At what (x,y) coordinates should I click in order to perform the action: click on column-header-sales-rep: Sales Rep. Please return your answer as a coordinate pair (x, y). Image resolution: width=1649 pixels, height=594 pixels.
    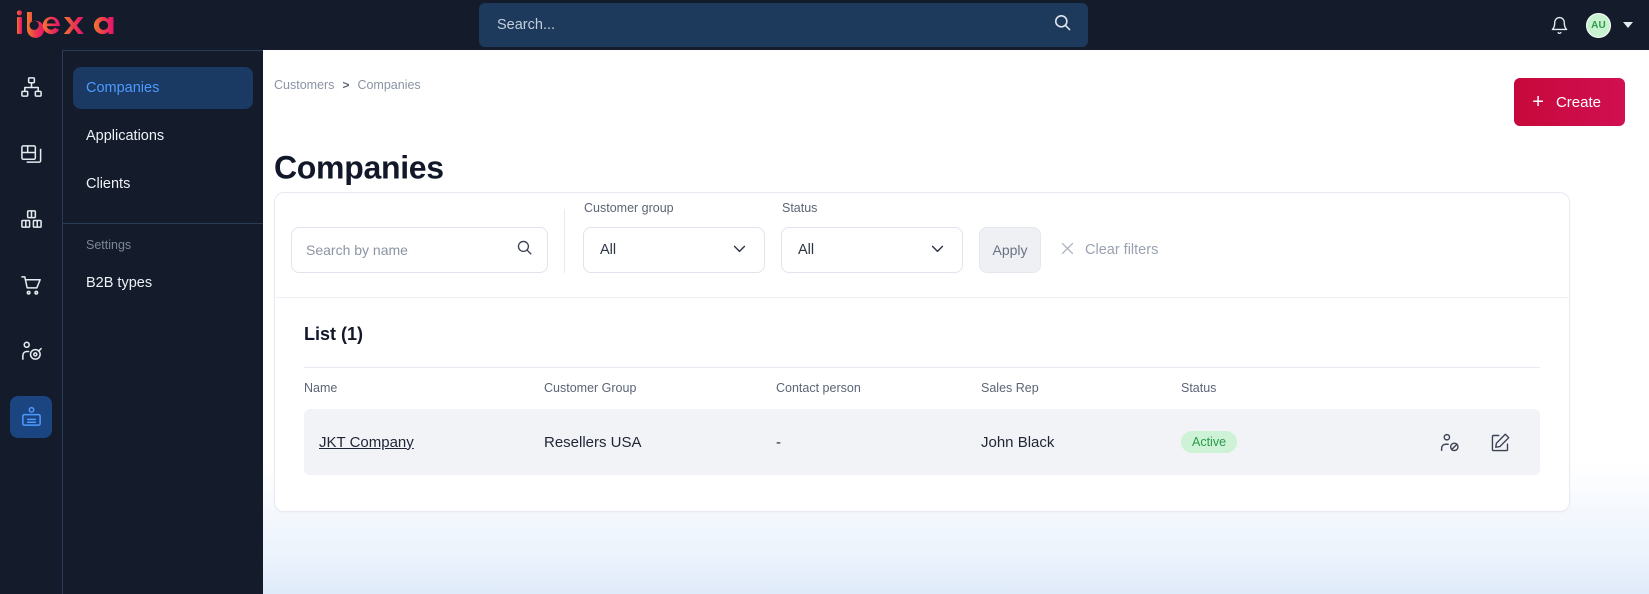
    Looking at the image, I should click on (1081, 388).